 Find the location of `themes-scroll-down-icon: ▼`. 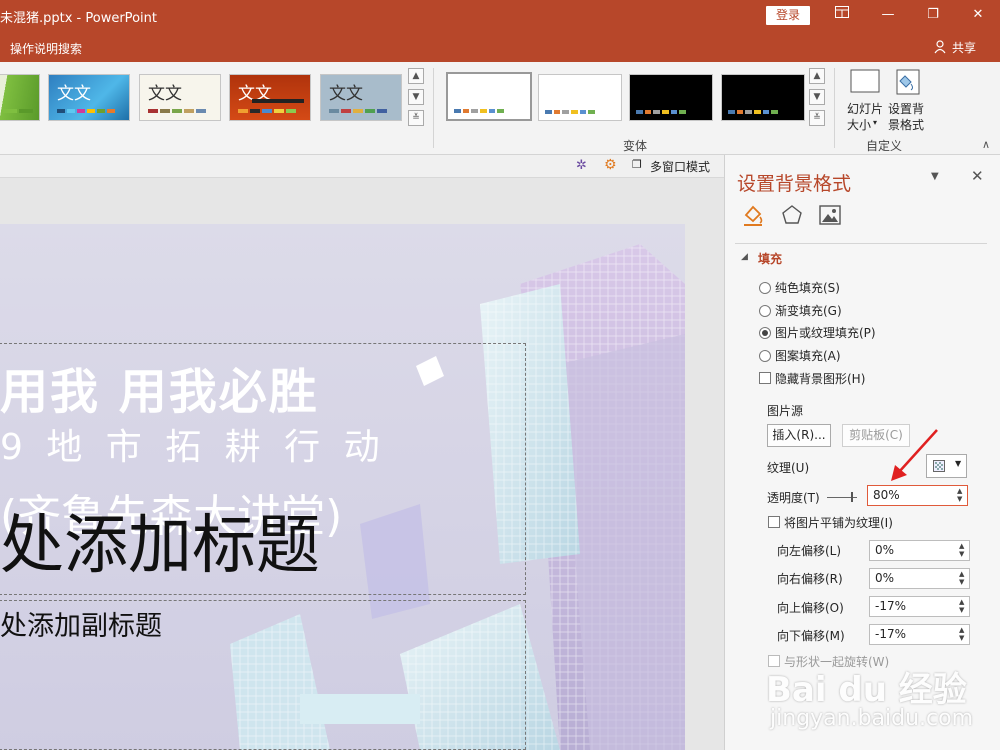

themes-scroll-down-icon: ▼ is located at coordinates (416, 97).